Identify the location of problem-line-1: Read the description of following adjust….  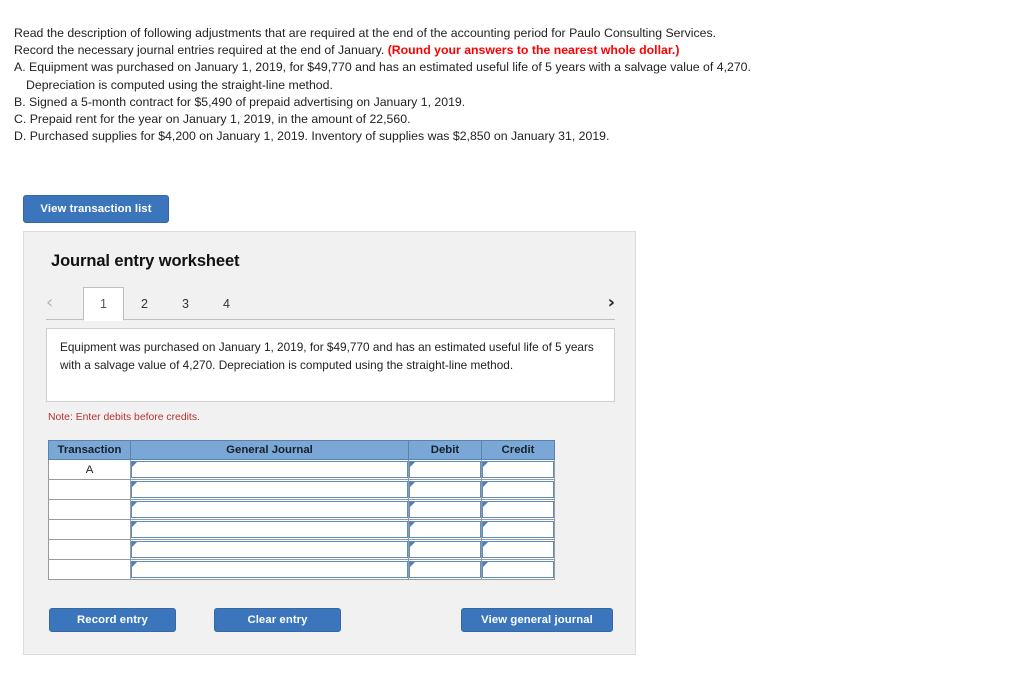
(365, 33).